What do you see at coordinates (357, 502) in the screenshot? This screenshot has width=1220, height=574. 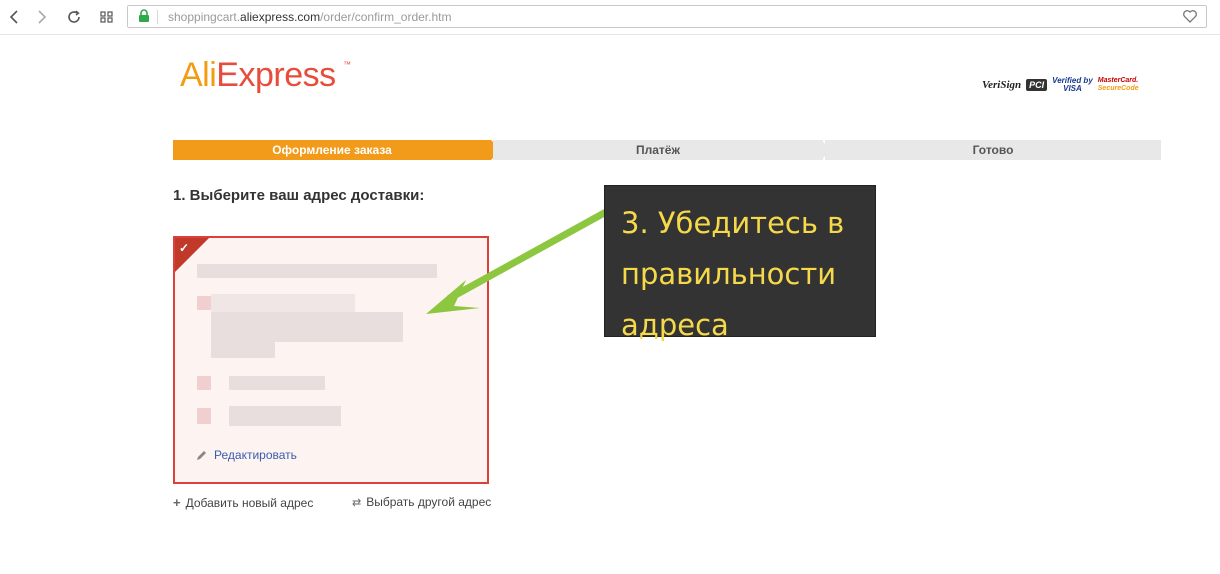 I see `swap-icon: ⇄` at bounding box center [357, 502].